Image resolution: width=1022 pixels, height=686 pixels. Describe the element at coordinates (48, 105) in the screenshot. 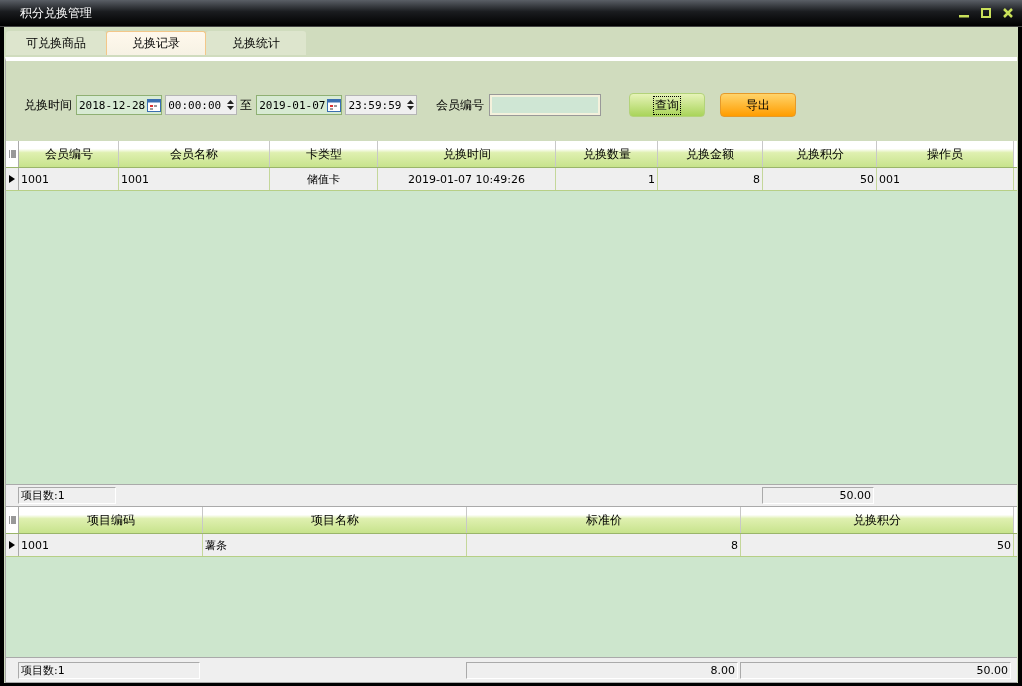

I see `field-label: 兑换时间` at that location.